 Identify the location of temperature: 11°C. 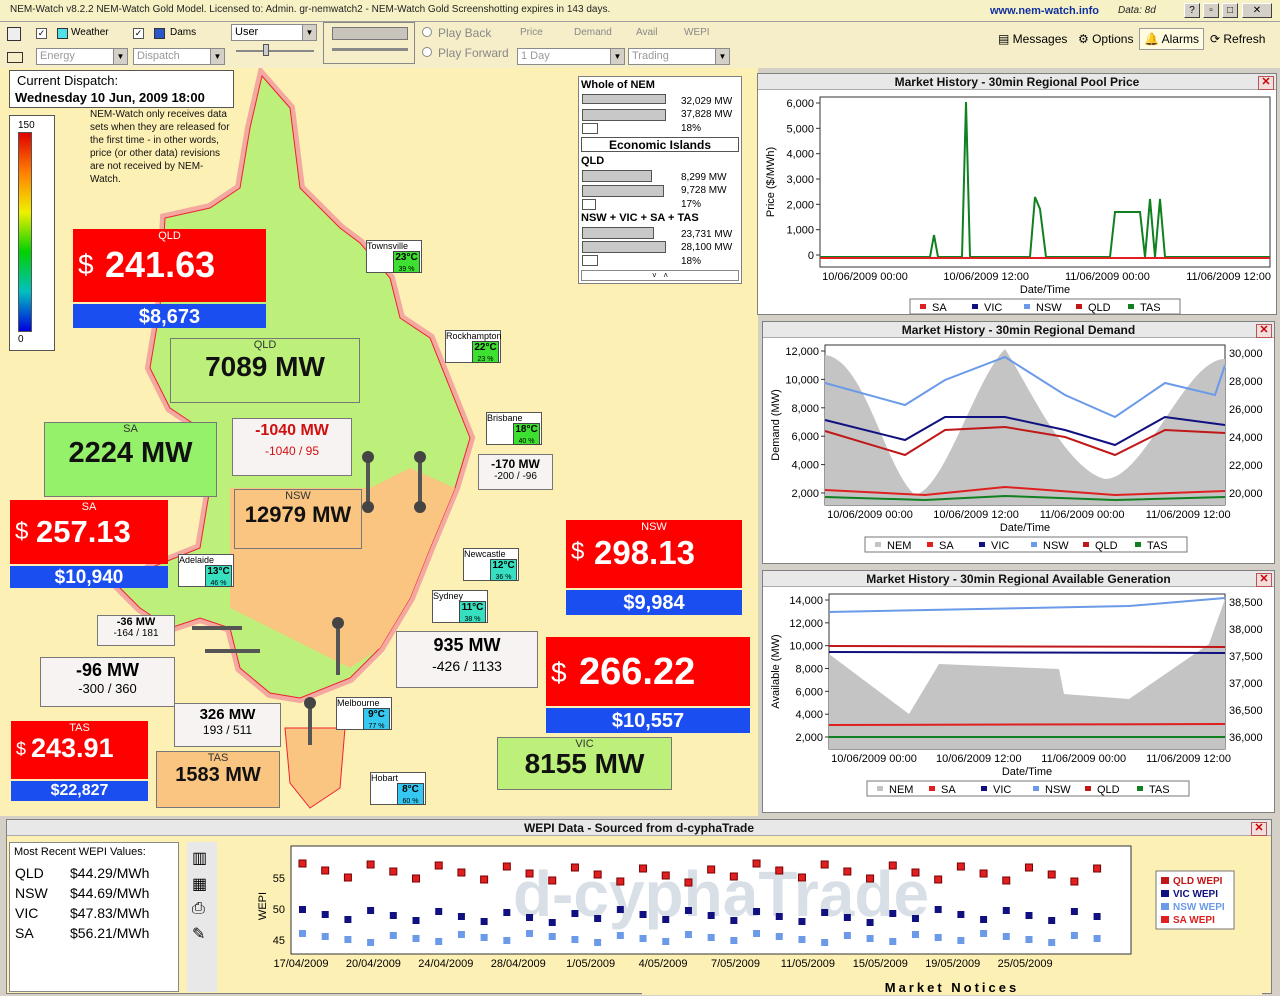
(472, 607).